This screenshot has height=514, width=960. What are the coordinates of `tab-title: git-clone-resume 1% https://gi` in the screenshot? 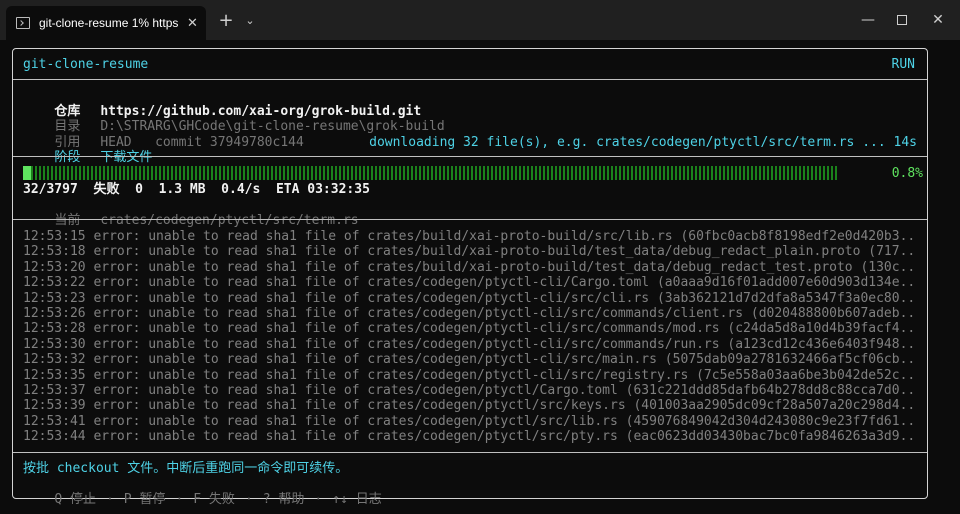 It's located at (109, 23).